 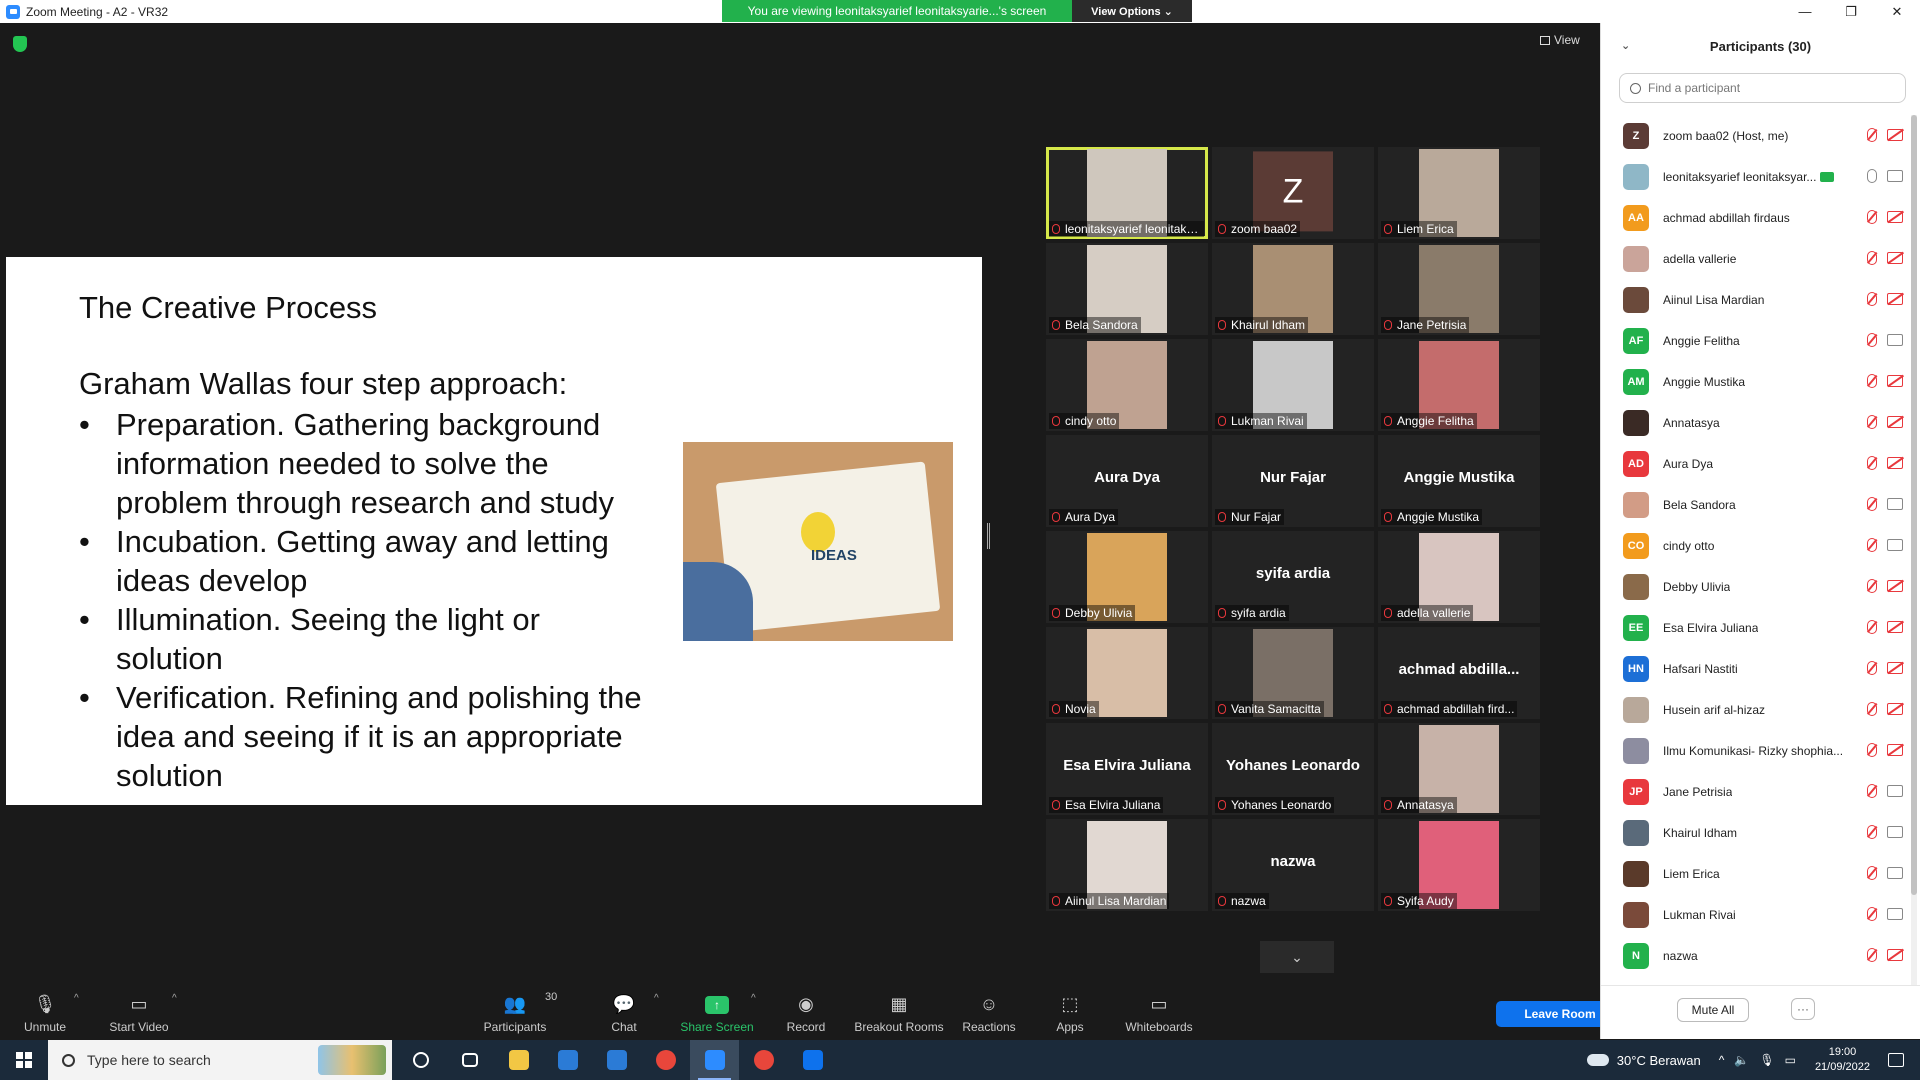 What do you see at coordinates (656, 998) in the screenshot?
I see `chat-options-caret: ^` at bounding box center [656, 998].